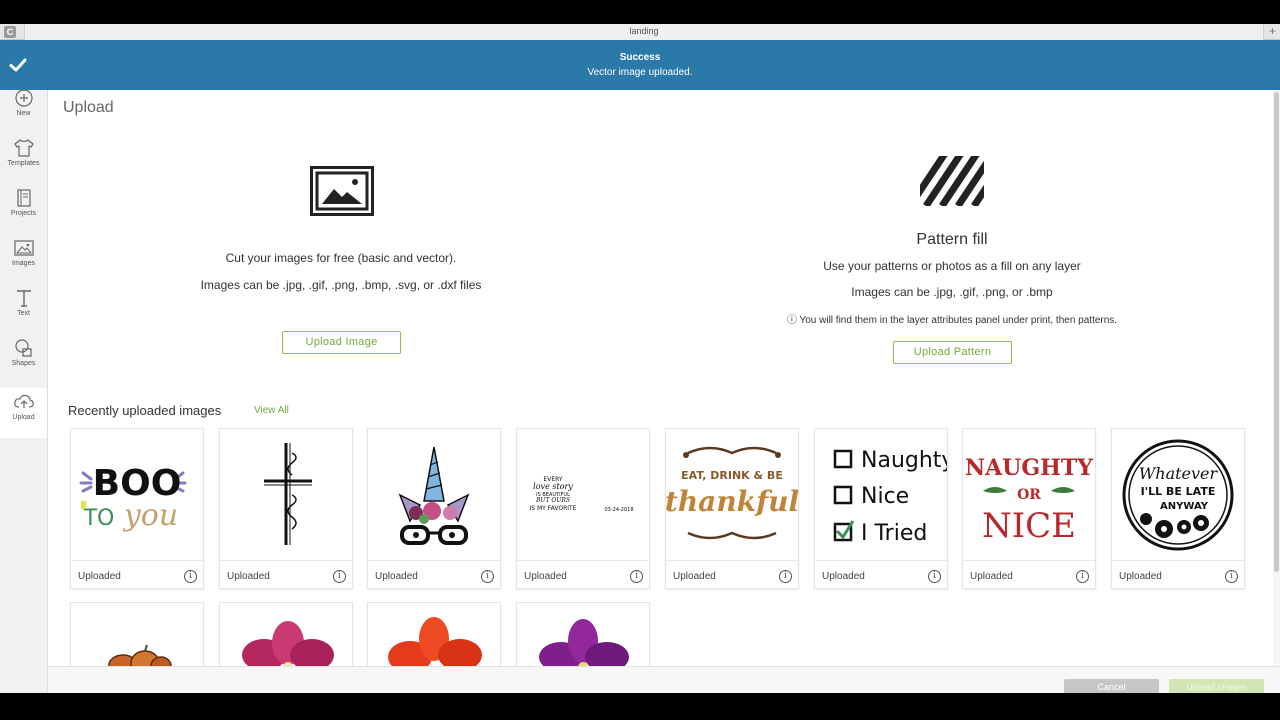 The height and width of the screenshot is (720, 1280). What do you see at coordinates (271, 410) in the screenshot?
I see `view-all-link: View All` at bounding box center [271, 410].